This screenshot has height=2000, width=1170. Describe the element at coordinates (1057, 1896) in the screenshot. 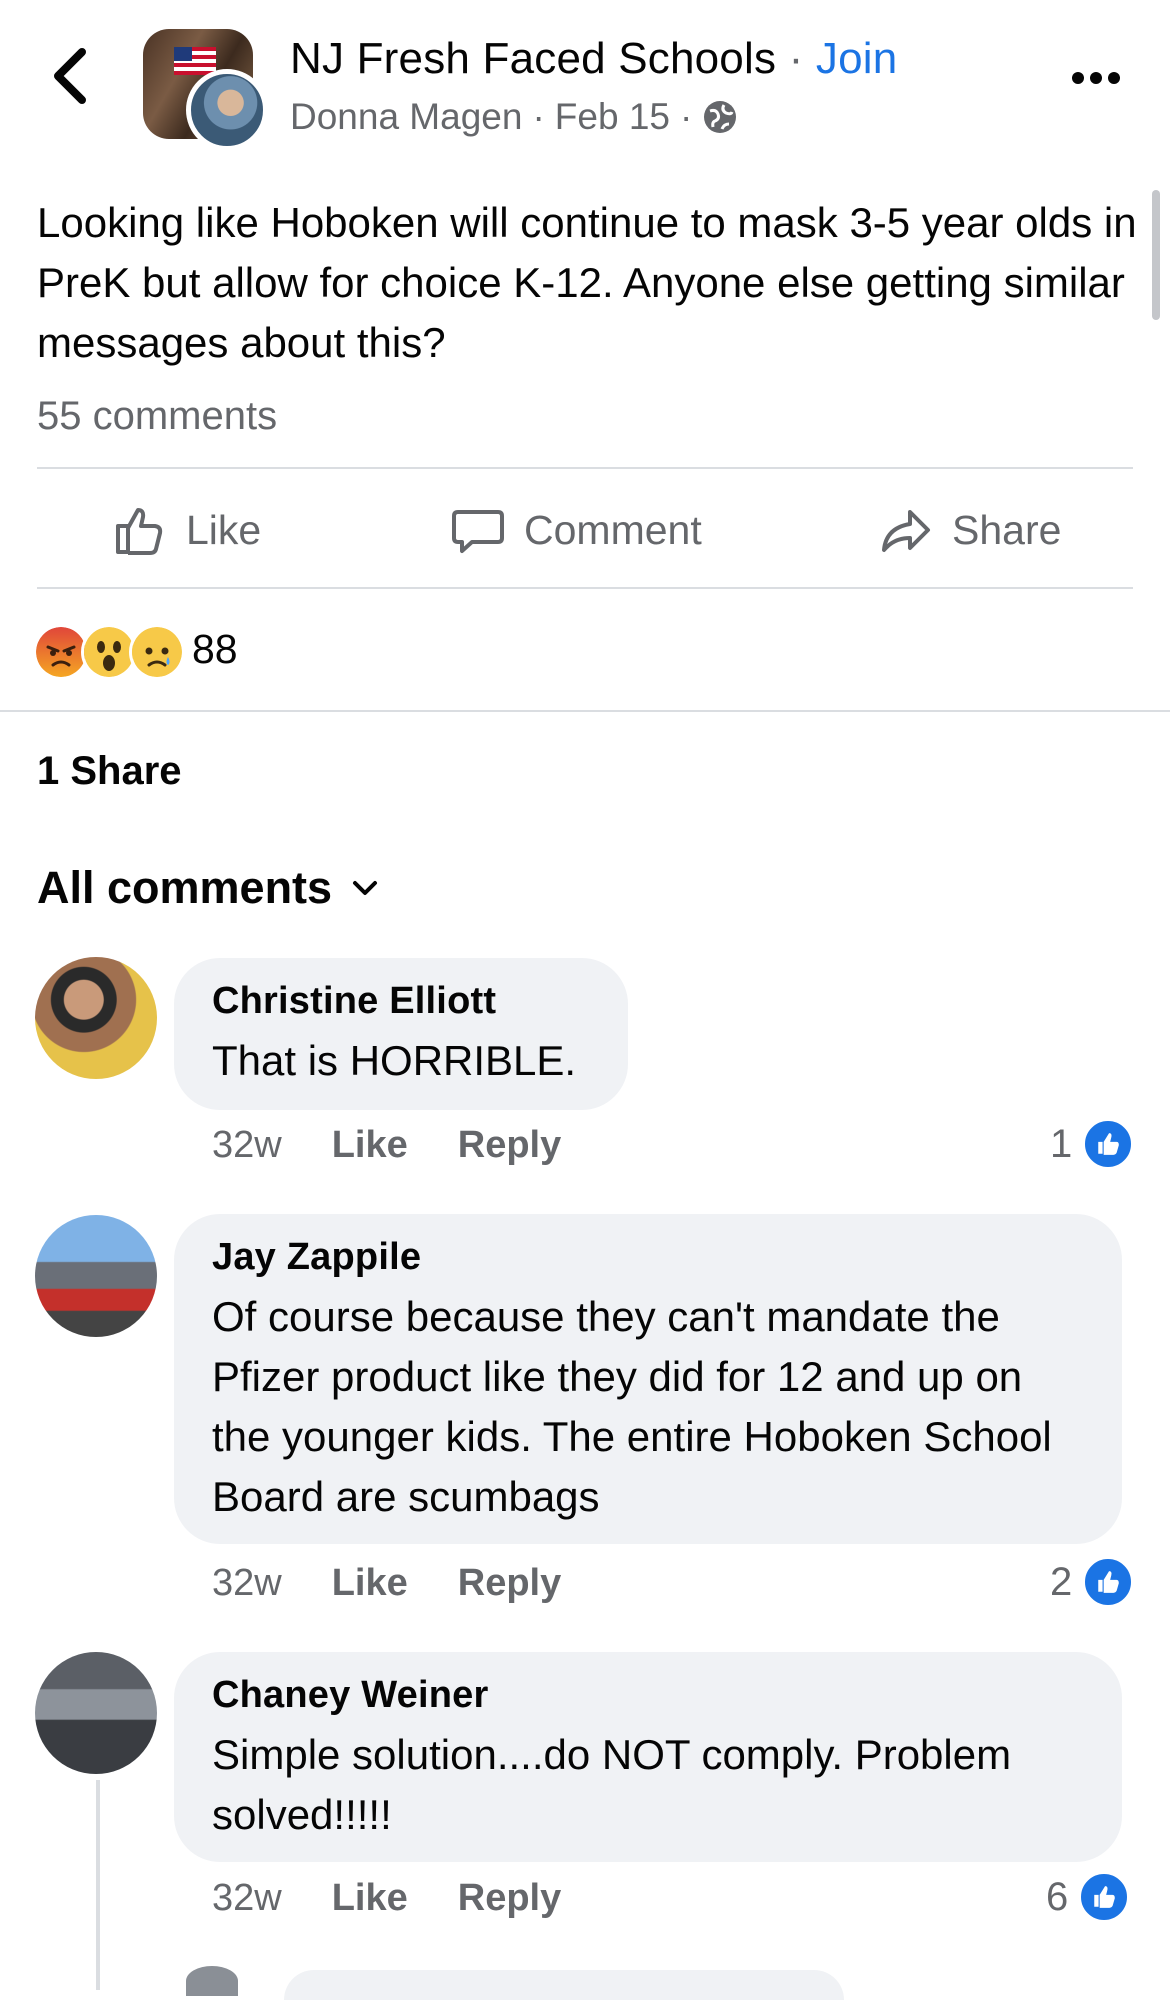

I see `like-count-value: 6` at that location.